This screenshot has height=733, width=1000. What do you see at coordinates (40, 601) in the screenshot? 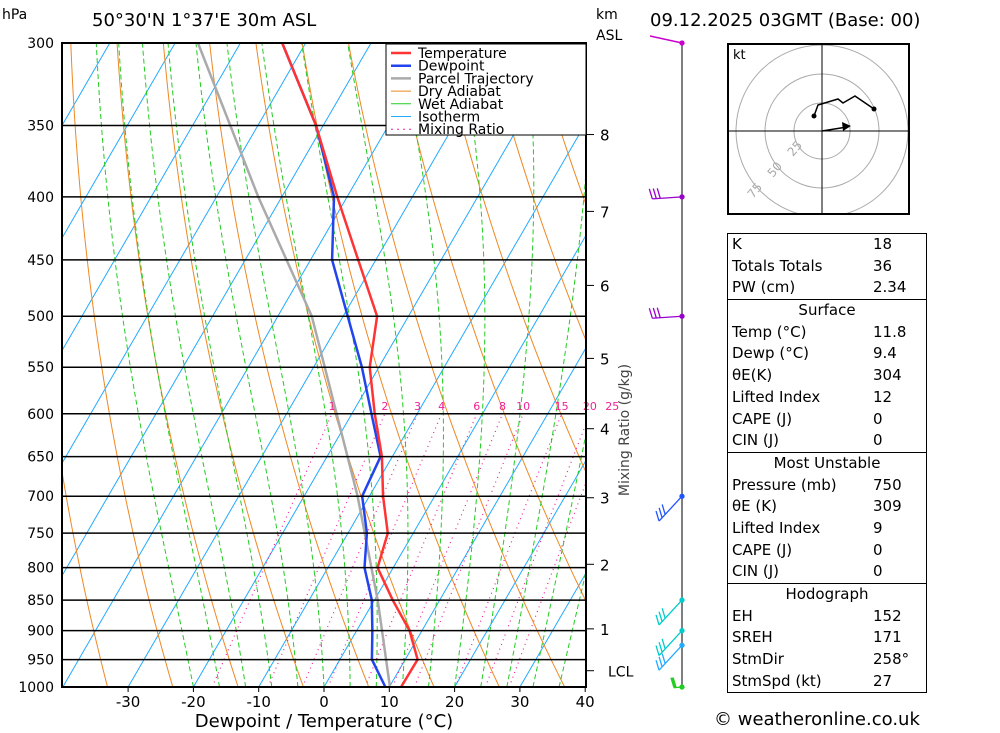
I see `pressure-tick-label: 850` at bounding box center [40, 601].